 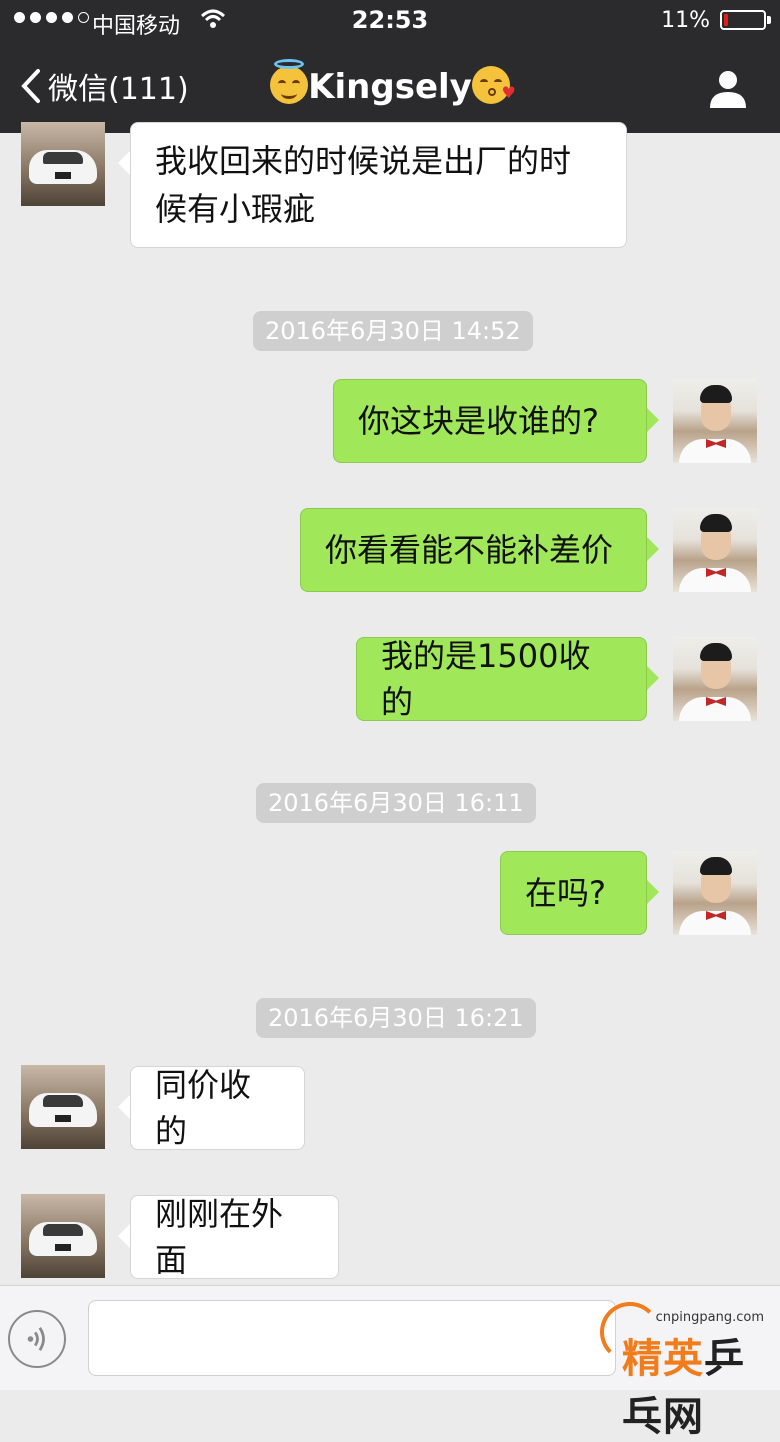 I want to click on kiss-emoji-icon: ♥, so click(x=493, y=85).